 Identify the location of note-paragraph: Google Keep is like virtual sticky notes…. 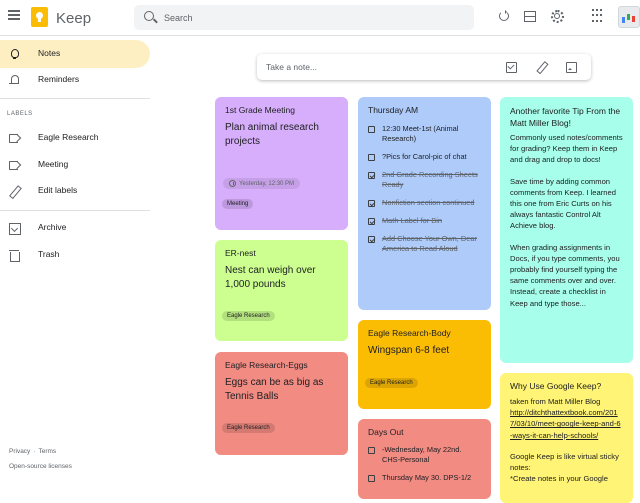
(564, 462).